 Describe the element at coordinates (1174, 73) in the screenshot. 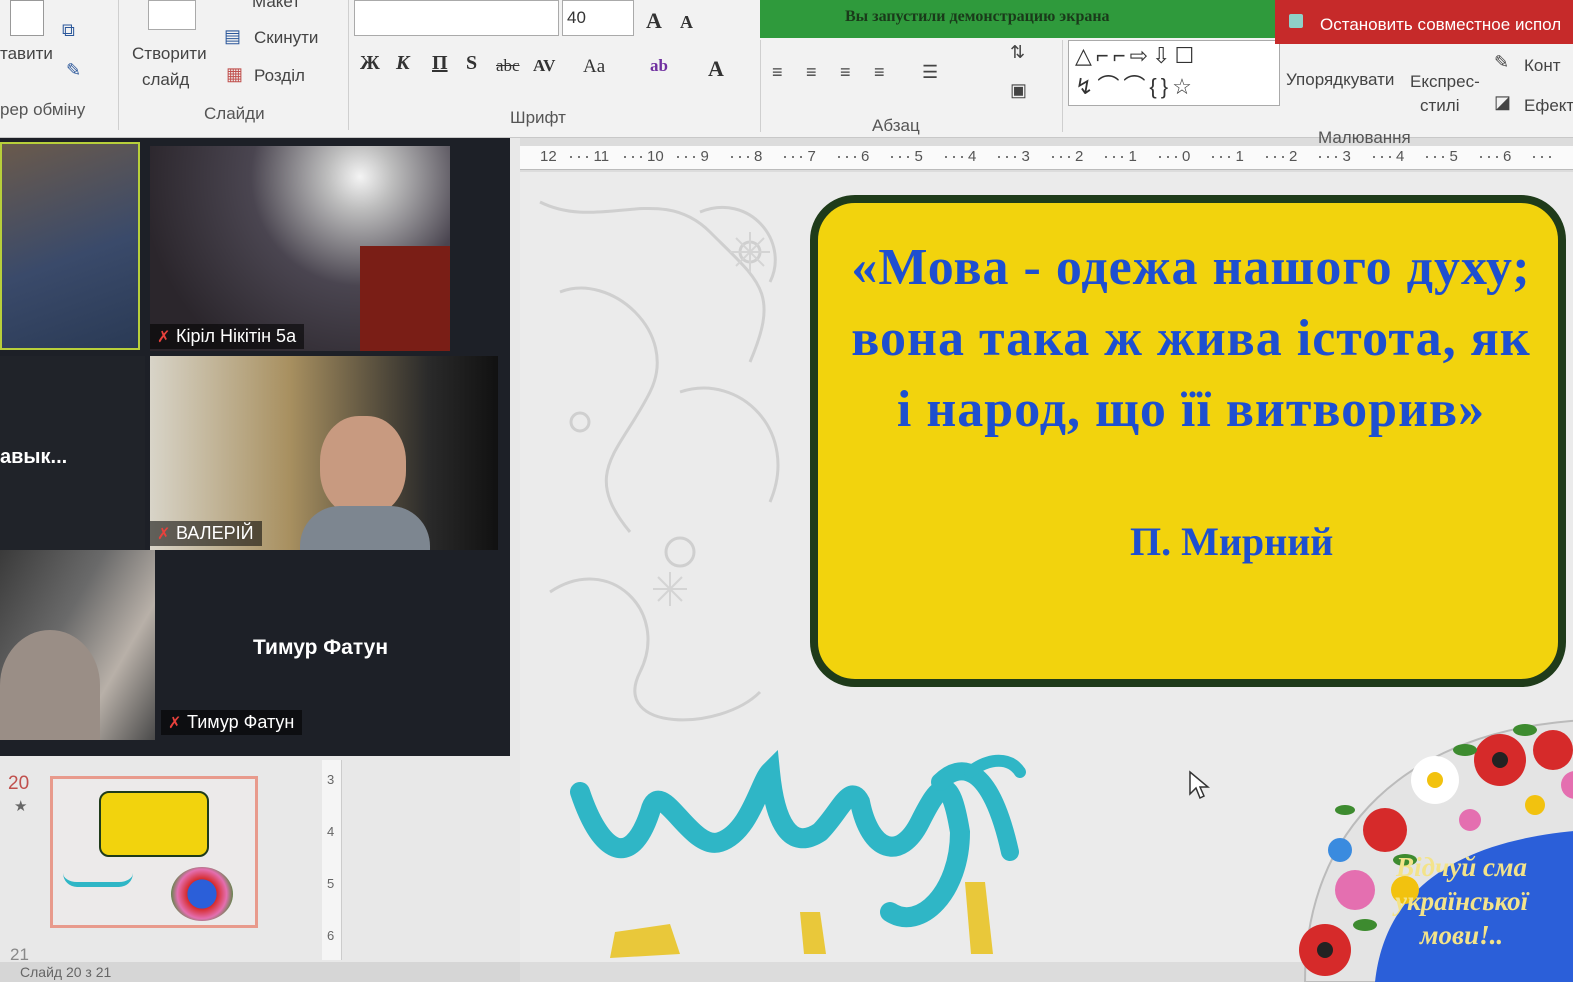

I see `shapes-gallery: △⌐⌐⇨⇩☐ ↯⌒⌒{}☆` at that location.